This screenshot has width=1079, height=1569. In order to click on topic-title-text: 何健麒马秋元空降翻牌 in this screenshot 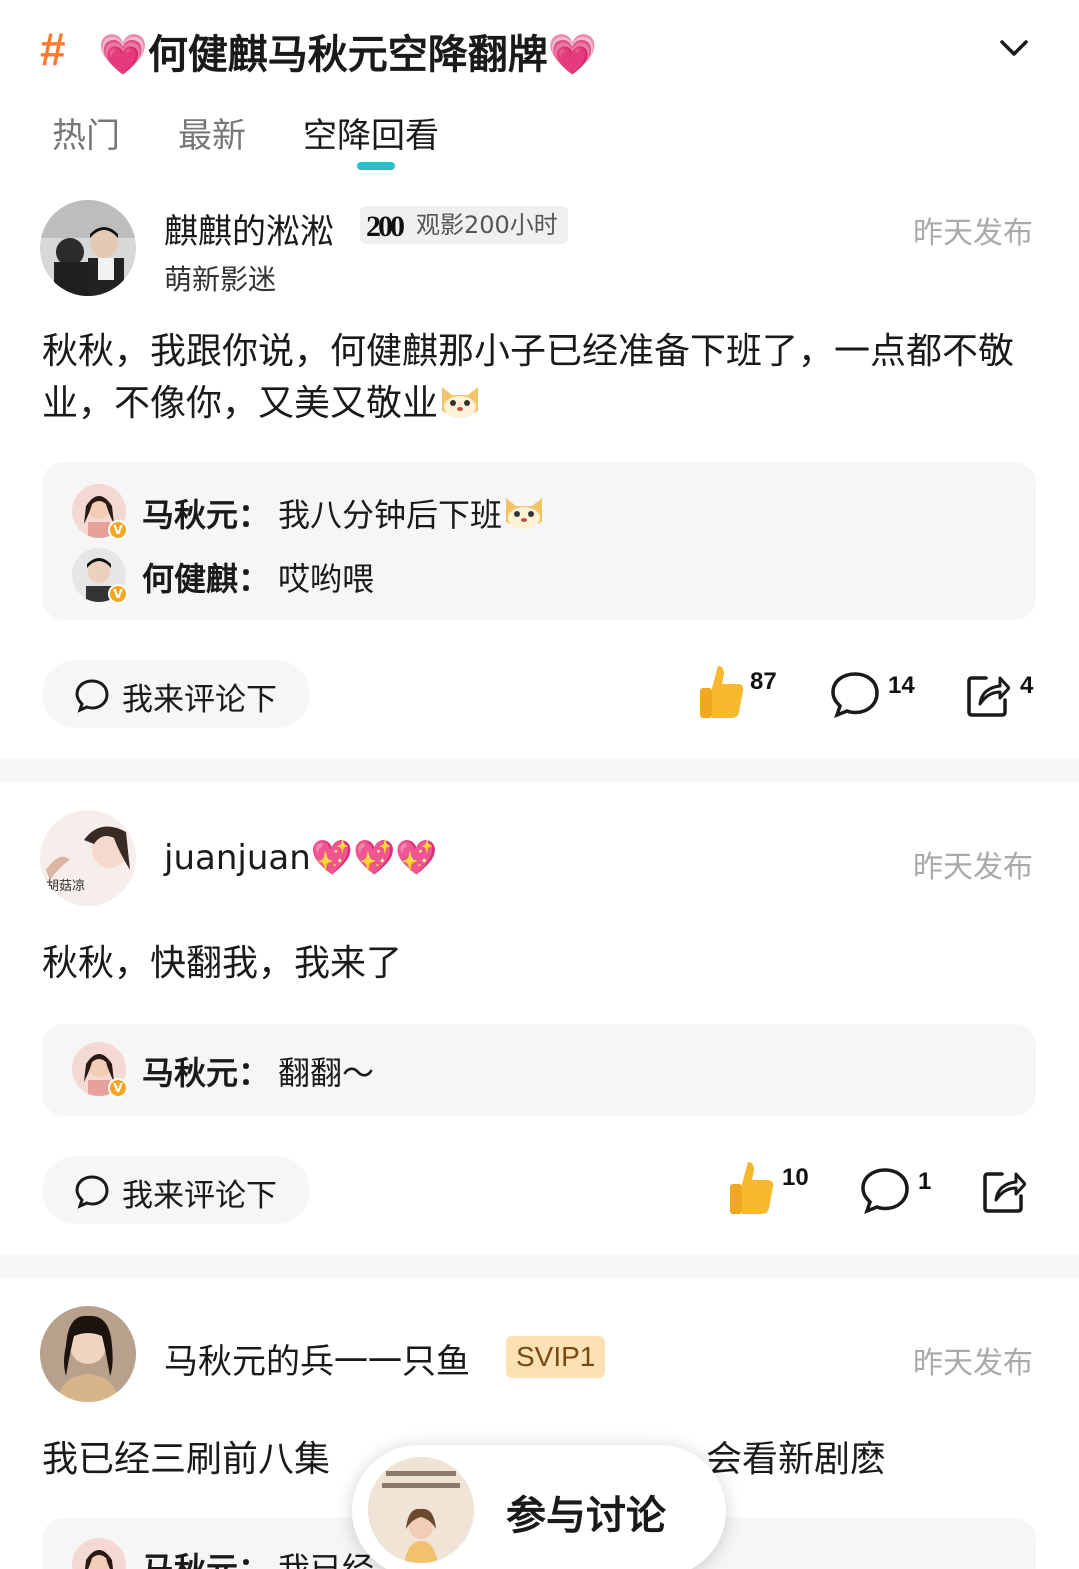, I will do `click(347, 55)`.